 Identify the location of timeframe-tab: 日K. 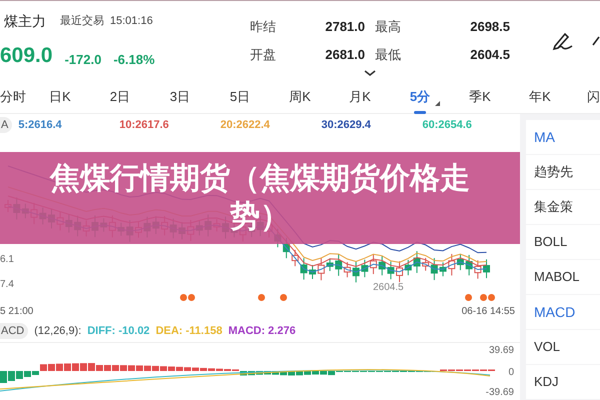
(60, 97).